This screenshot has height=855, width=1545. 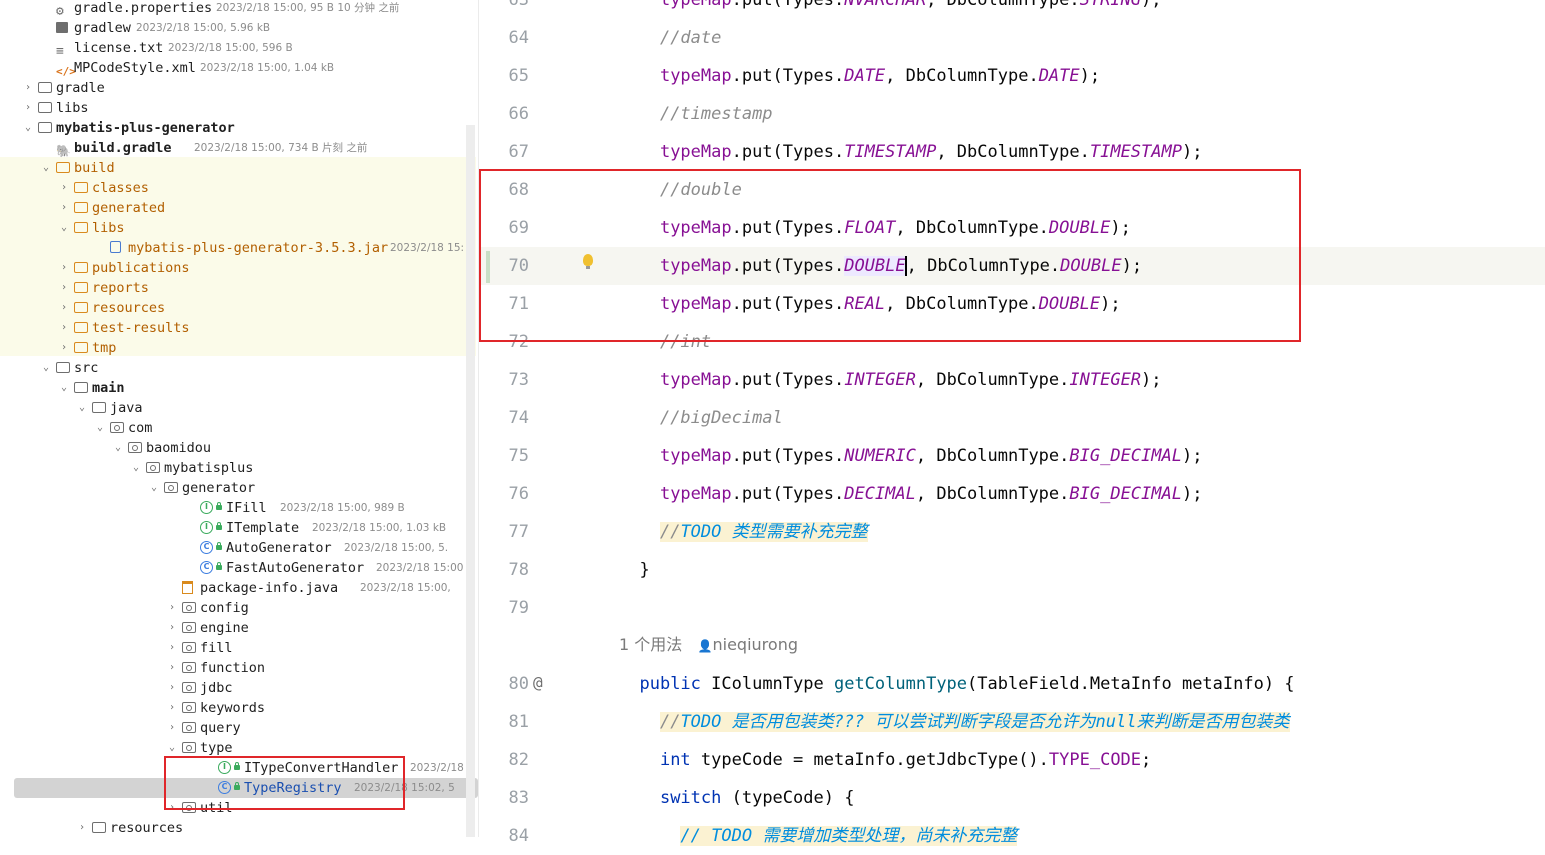 I want to click on tree-item: ⌄ mybatis-plus-generator, so click(x=239, y=128).